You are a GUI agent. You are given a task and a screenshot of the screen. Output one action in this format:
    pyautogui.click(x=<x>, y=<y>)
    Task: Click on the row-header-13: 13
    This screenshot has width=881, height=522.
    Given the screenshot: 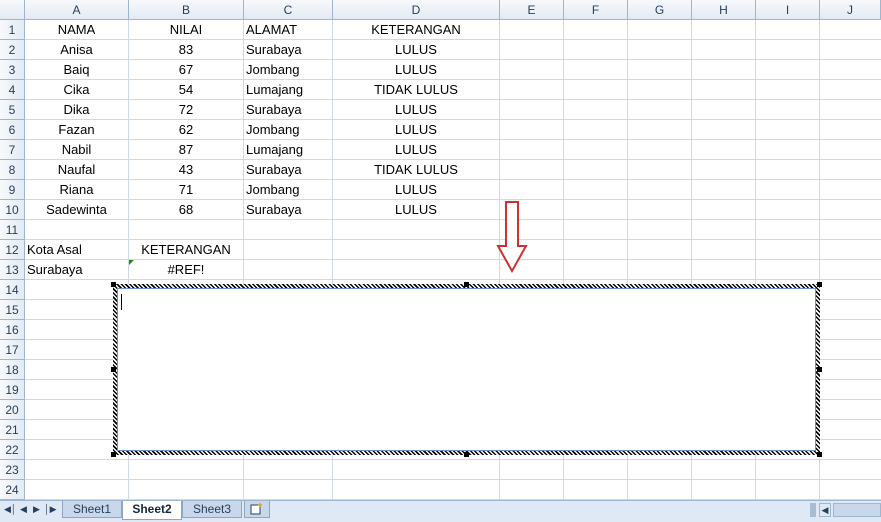 What is the action you would take?
    pyautogui.click(x=12, y=270)
    